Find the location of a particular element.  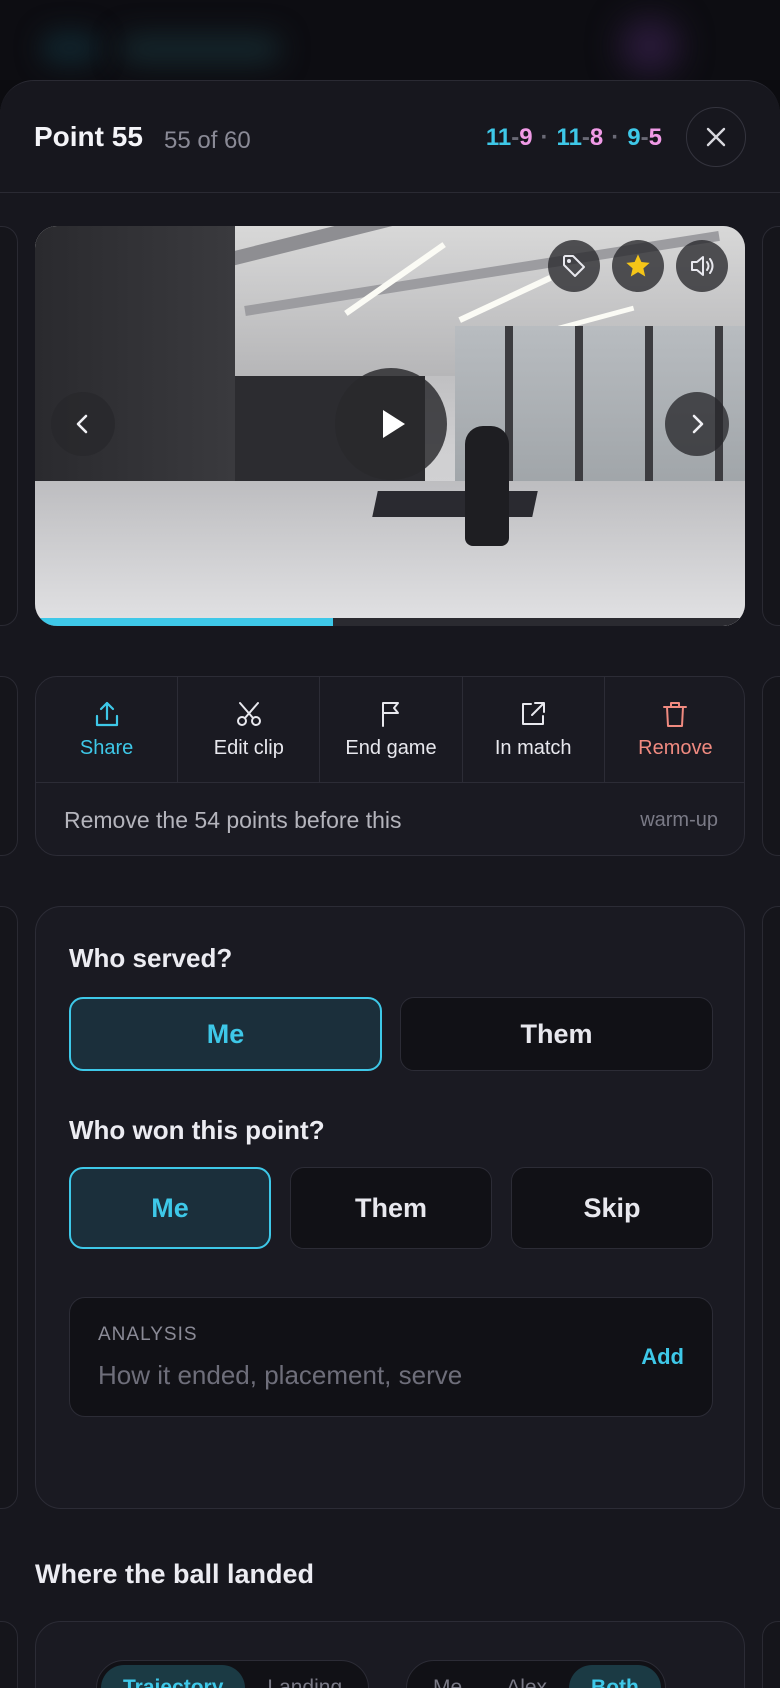

background-app-bar is located at coordinates (390, 40).